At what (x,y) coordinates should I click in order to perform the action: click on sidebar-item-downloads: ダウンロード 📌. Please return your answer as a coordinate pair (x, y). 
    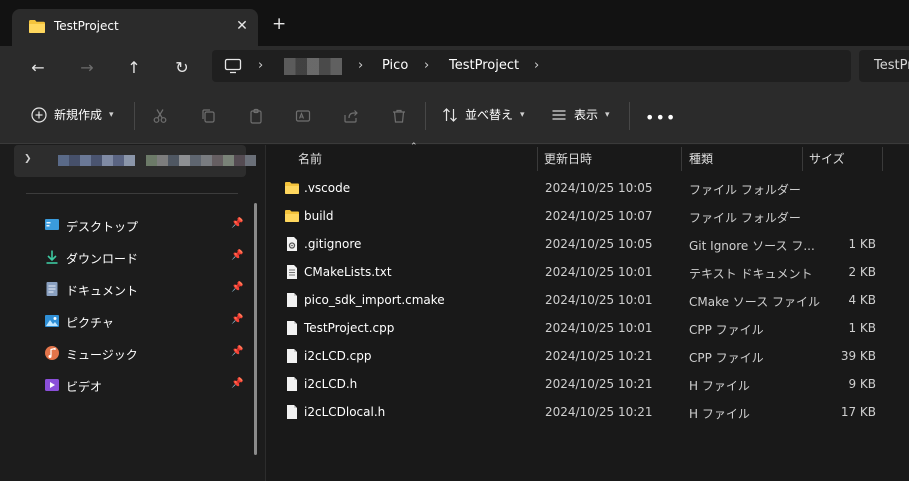
    Looking at the image, I should click on (147, 258).